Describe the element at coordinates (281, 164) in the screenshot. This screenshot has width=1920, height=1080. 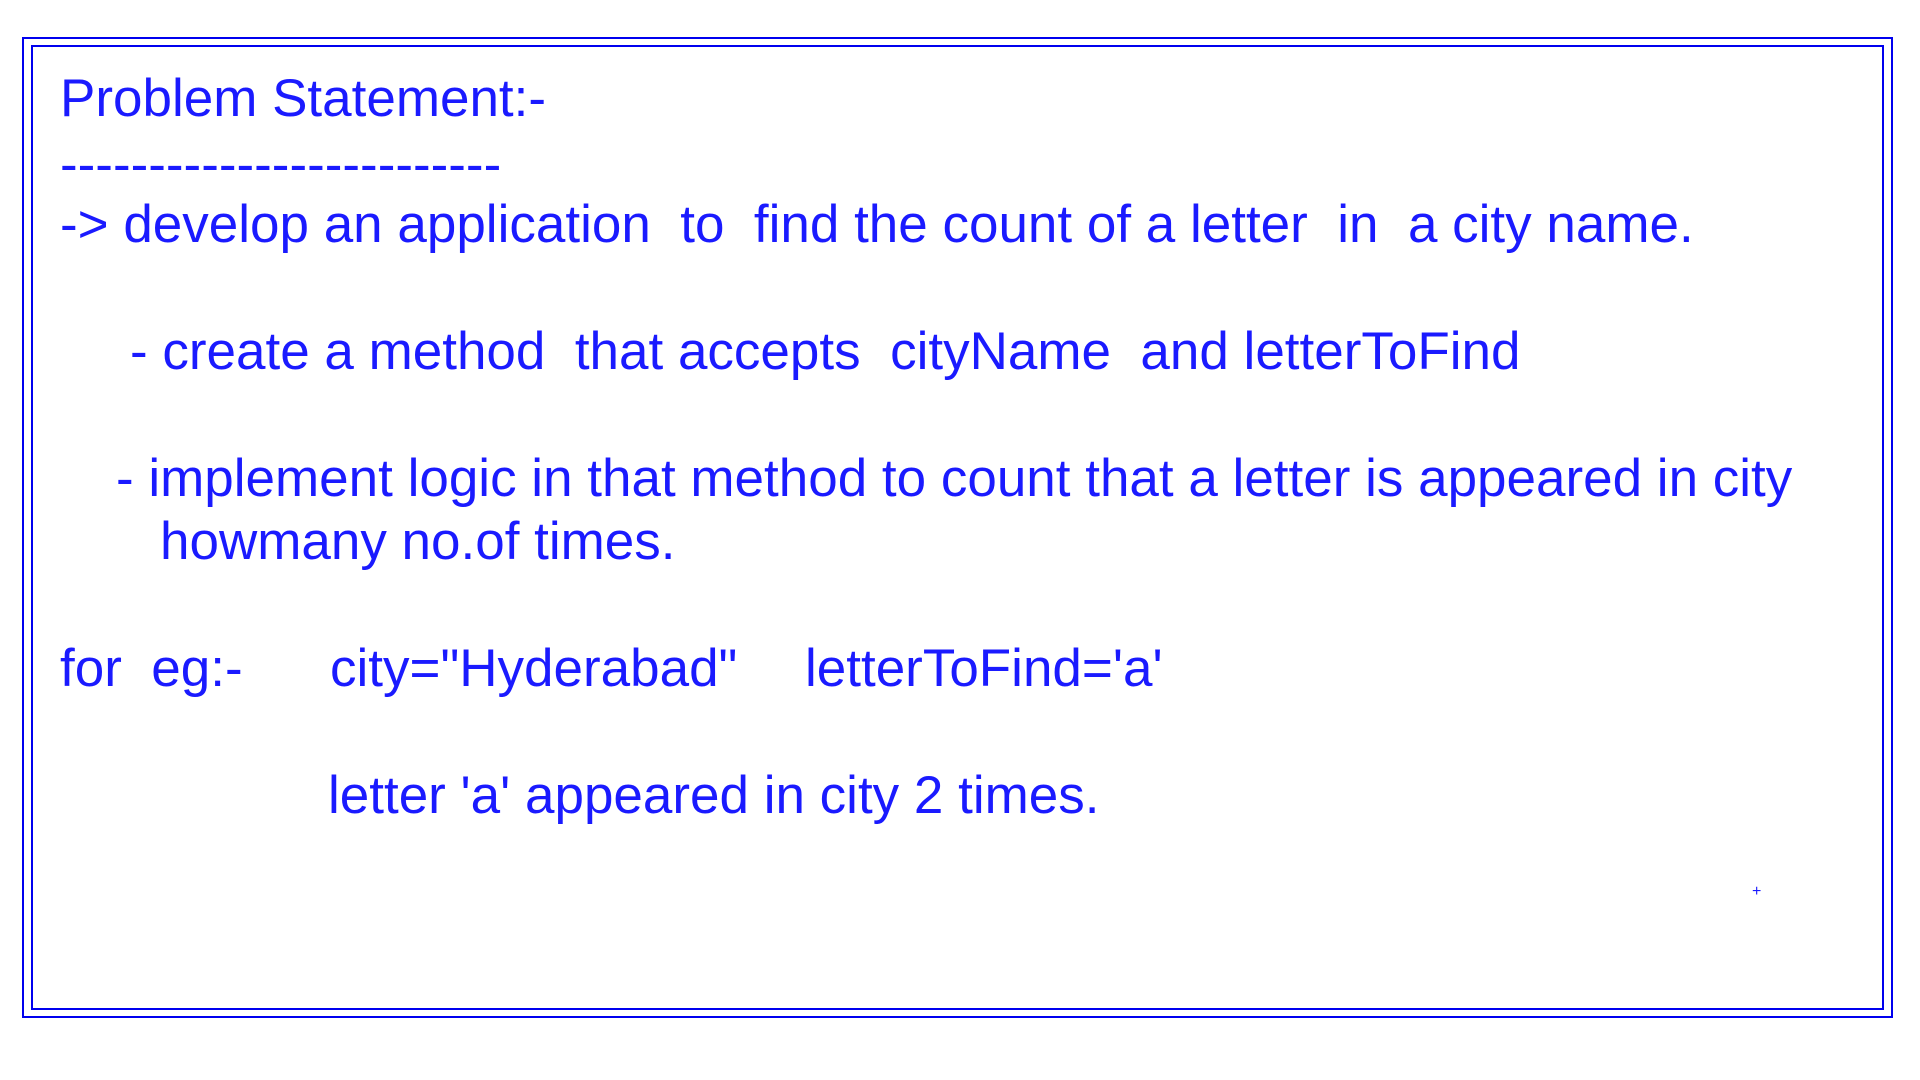
I see `heading-underline: -------------------------` at that location.